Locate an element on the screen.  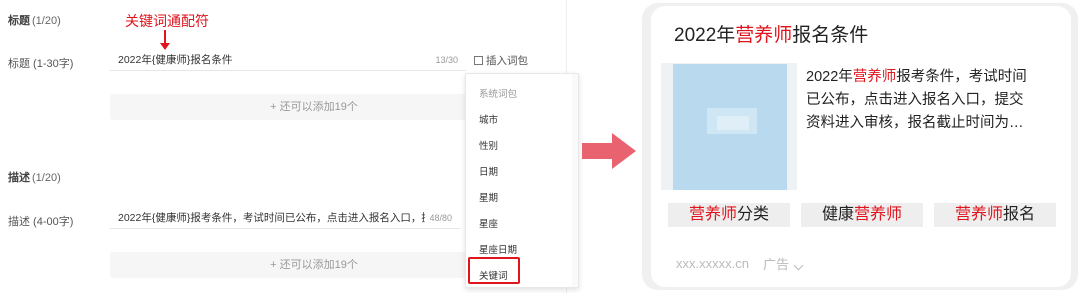
title-section-label: 标题 is located at coordinates (19, 21).